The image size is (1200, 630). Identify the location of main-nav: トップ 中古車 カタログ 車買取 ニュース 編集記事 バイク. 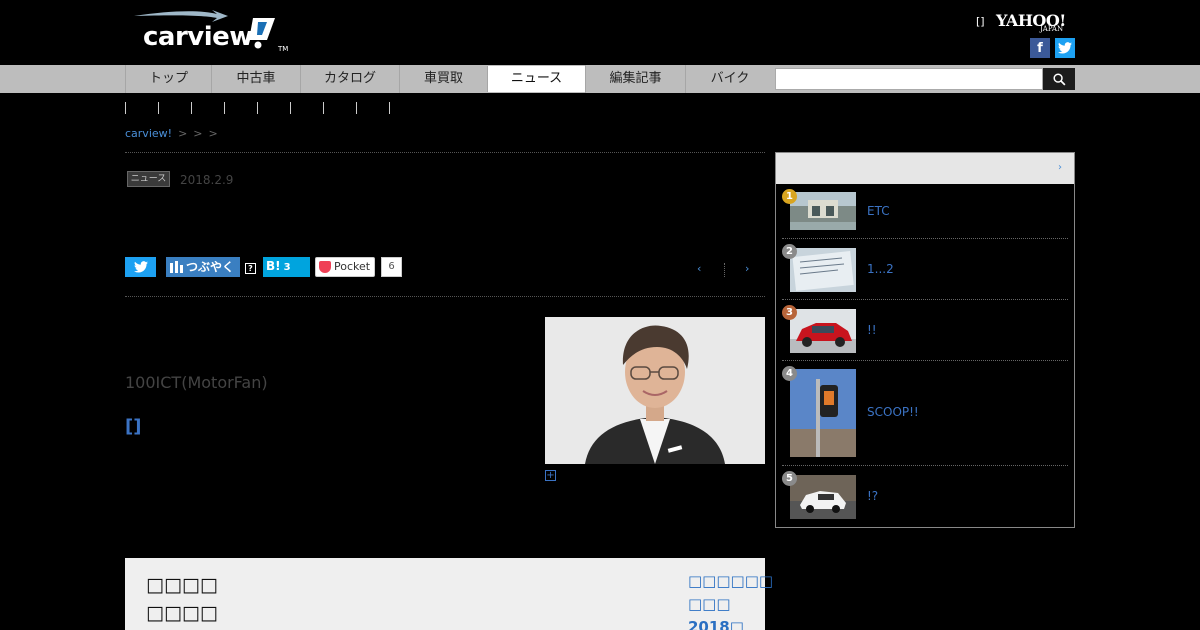
(600, 79).